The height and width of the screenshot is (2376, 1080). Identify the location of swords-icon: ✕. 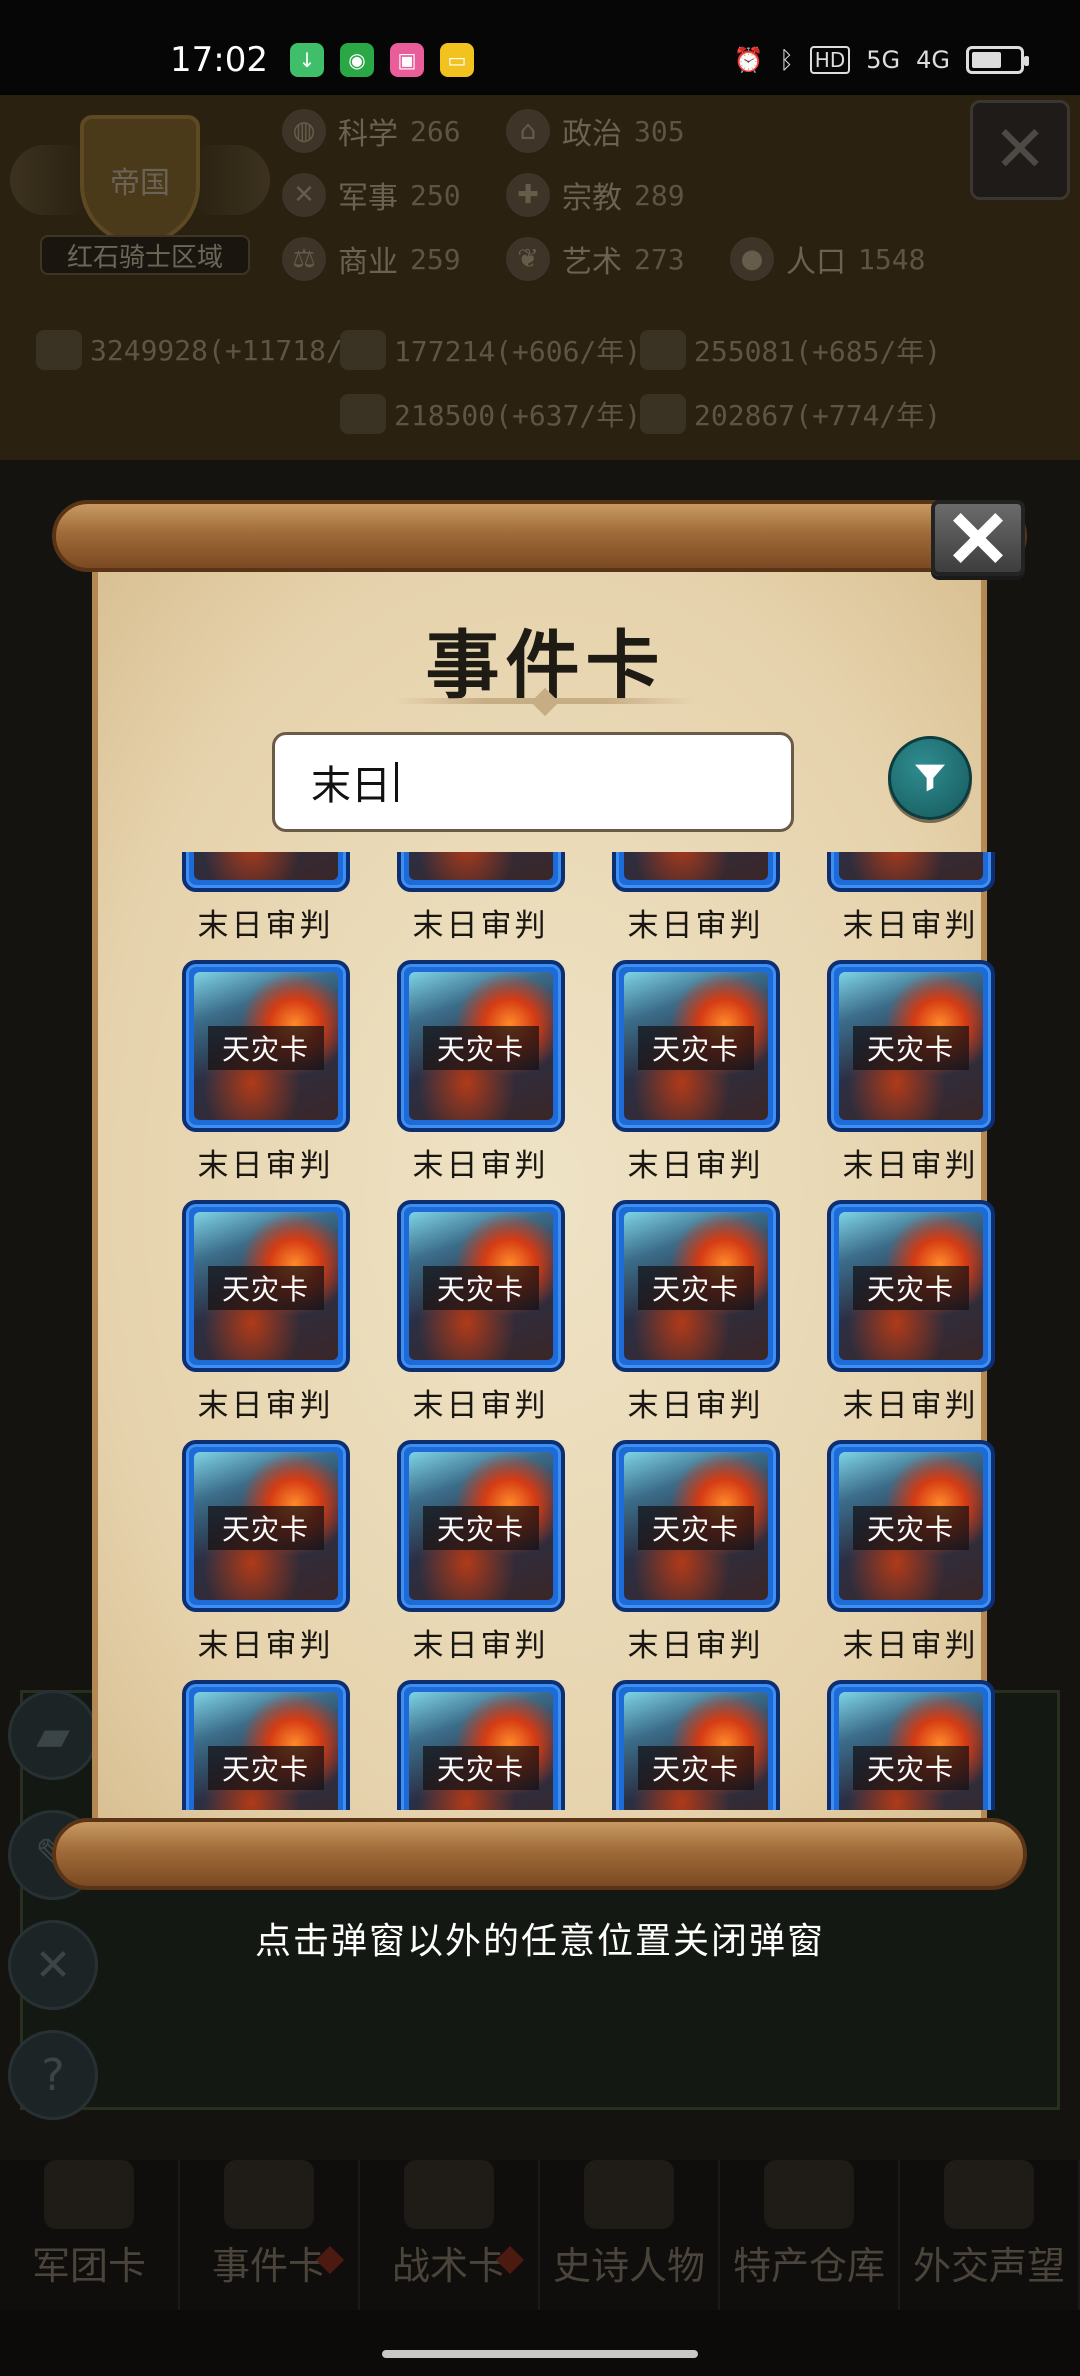
(304, 195).